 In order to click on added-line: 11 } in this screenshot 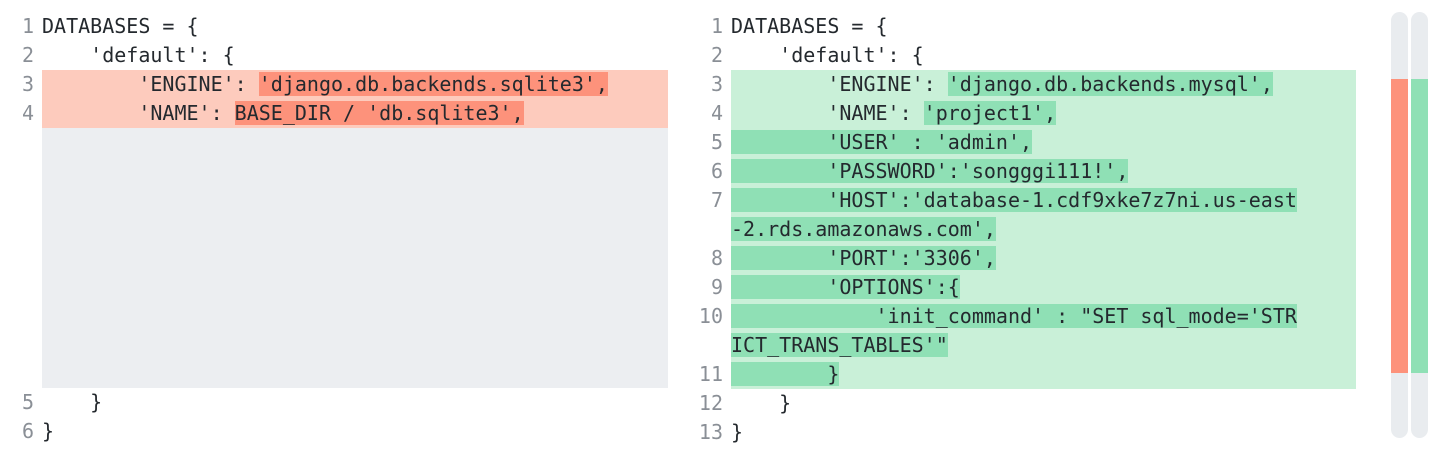, I will do `click(1022, 374)`.